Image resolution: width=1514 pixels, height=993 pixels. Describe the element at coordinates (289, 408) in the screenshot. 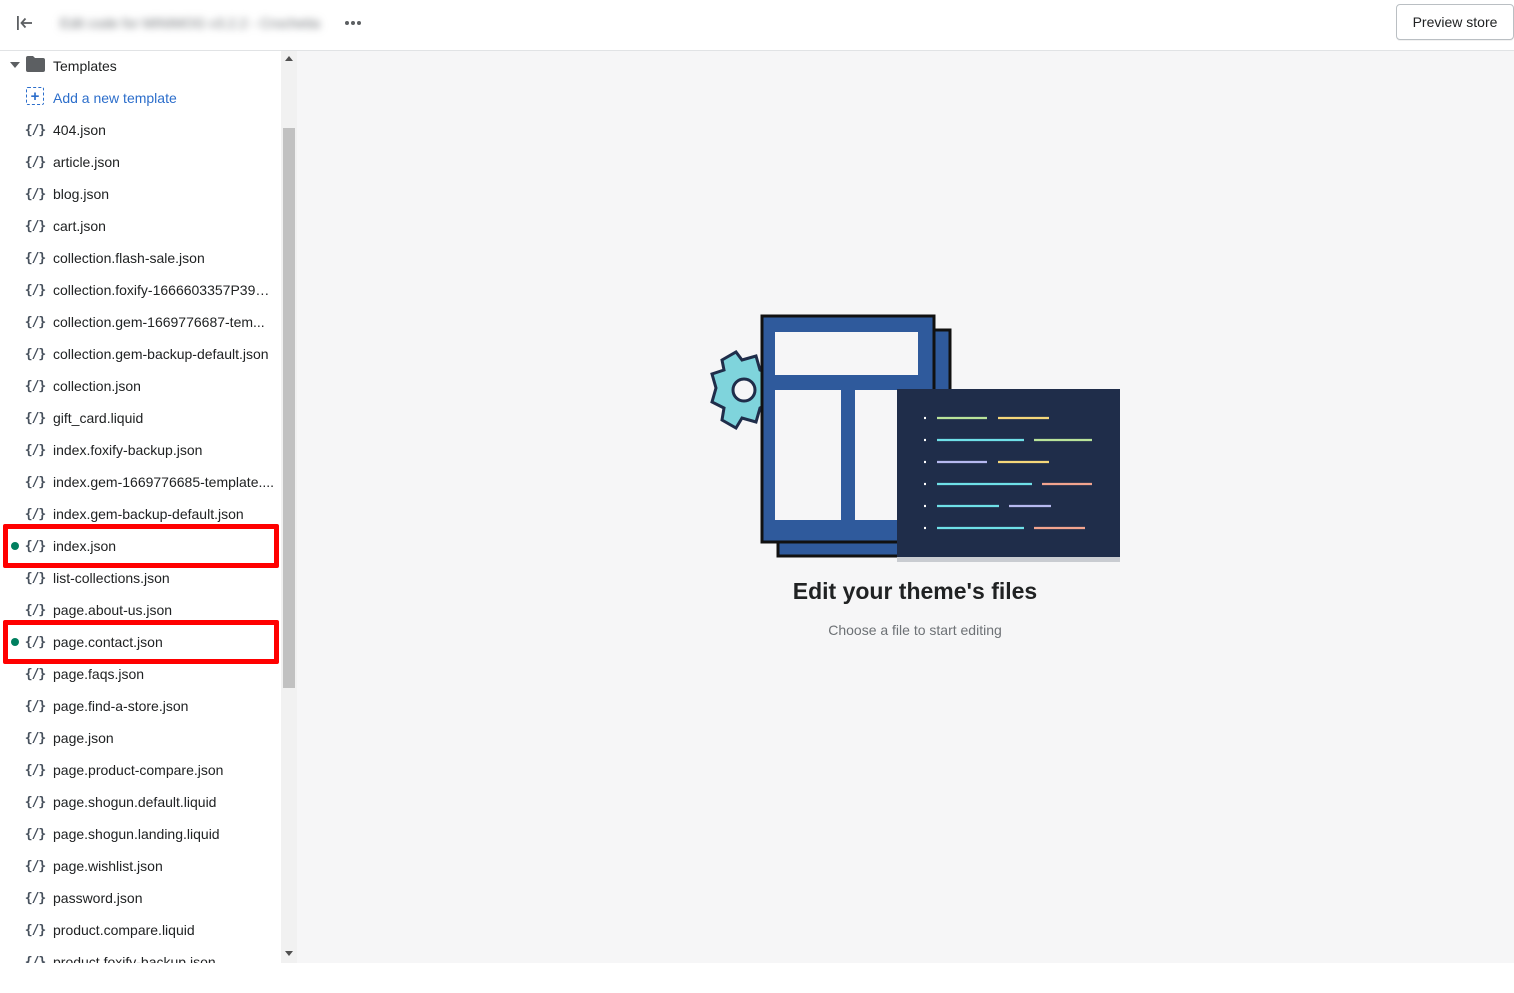

I see `scrollbar-thumb` at that location.